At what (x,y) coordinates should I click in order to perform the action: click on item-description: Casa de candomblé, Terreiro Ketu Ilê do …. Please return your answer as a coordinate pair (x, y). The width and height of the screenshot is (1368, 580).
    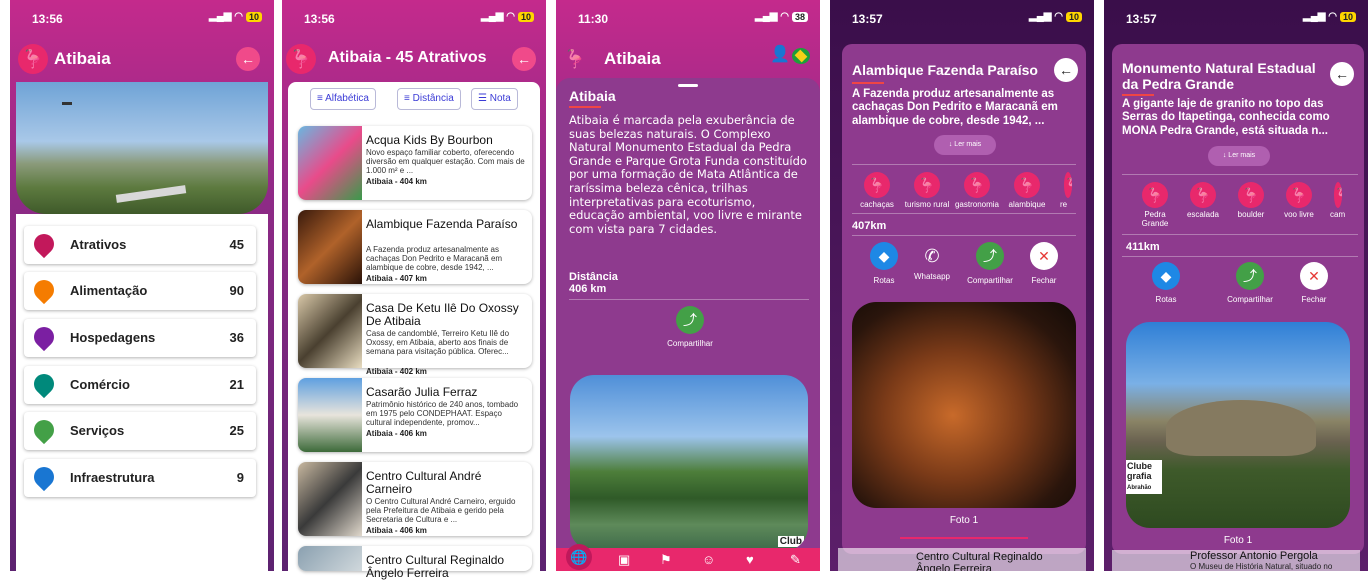
    Looking at the image, I should click on (438, 342).